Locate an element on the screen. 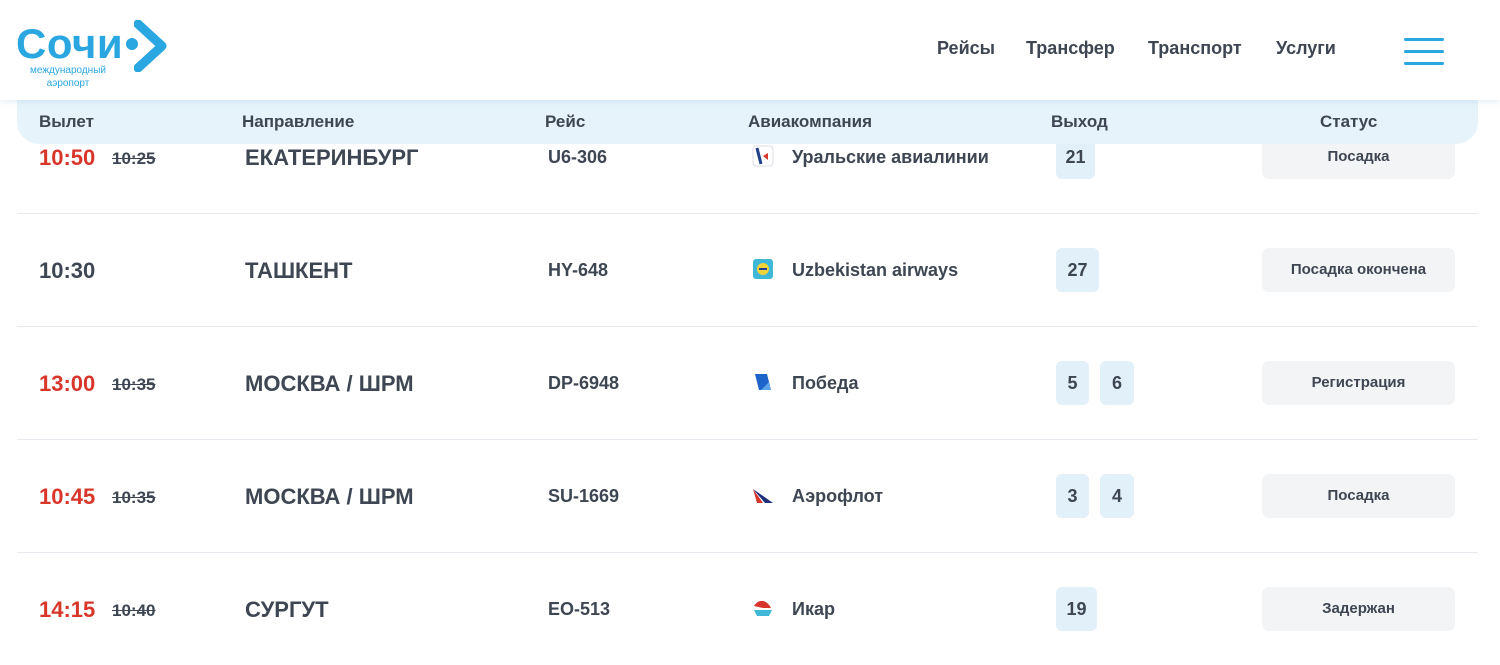 The image size is (1500, 665). flight-number: SU-1669 is located at coordinates (584, 496).